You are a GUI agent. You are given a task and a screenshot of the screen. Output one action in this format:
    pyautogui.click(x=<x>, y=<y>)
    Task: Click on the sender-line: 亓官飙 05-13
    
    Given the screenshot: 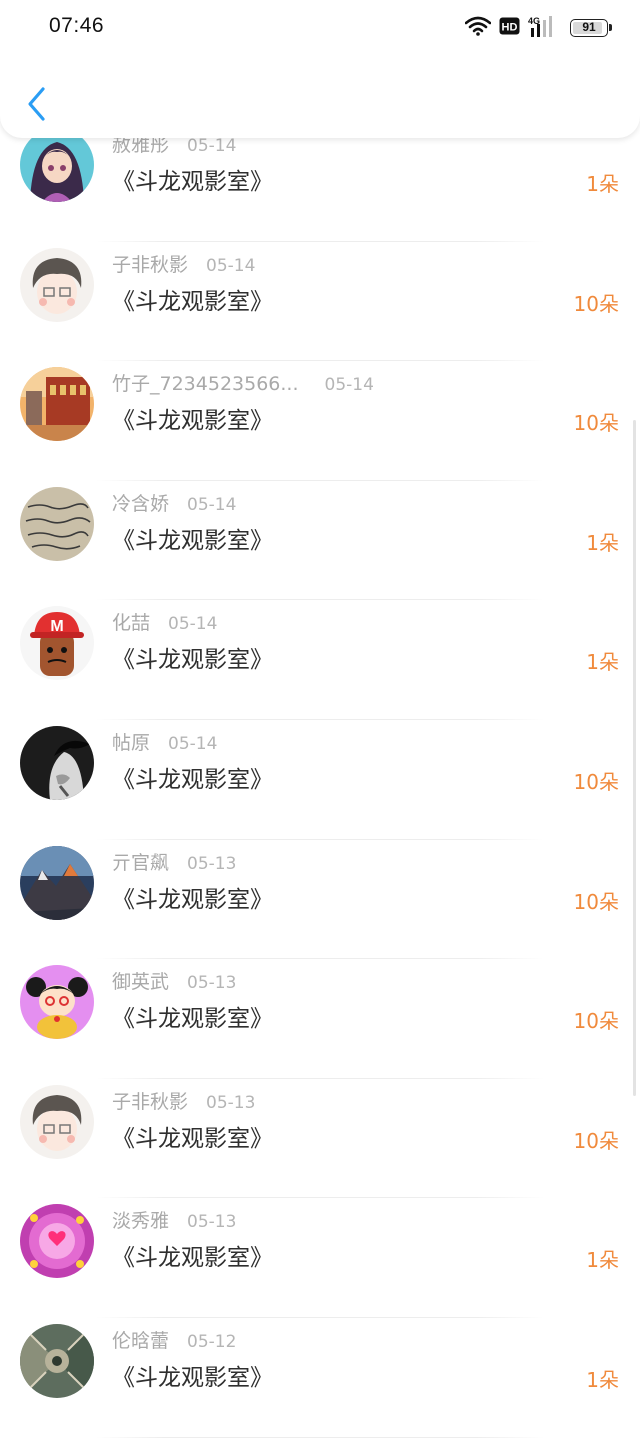 What is the action you would take?
    pyautogui.click(x=174, y=863)
    